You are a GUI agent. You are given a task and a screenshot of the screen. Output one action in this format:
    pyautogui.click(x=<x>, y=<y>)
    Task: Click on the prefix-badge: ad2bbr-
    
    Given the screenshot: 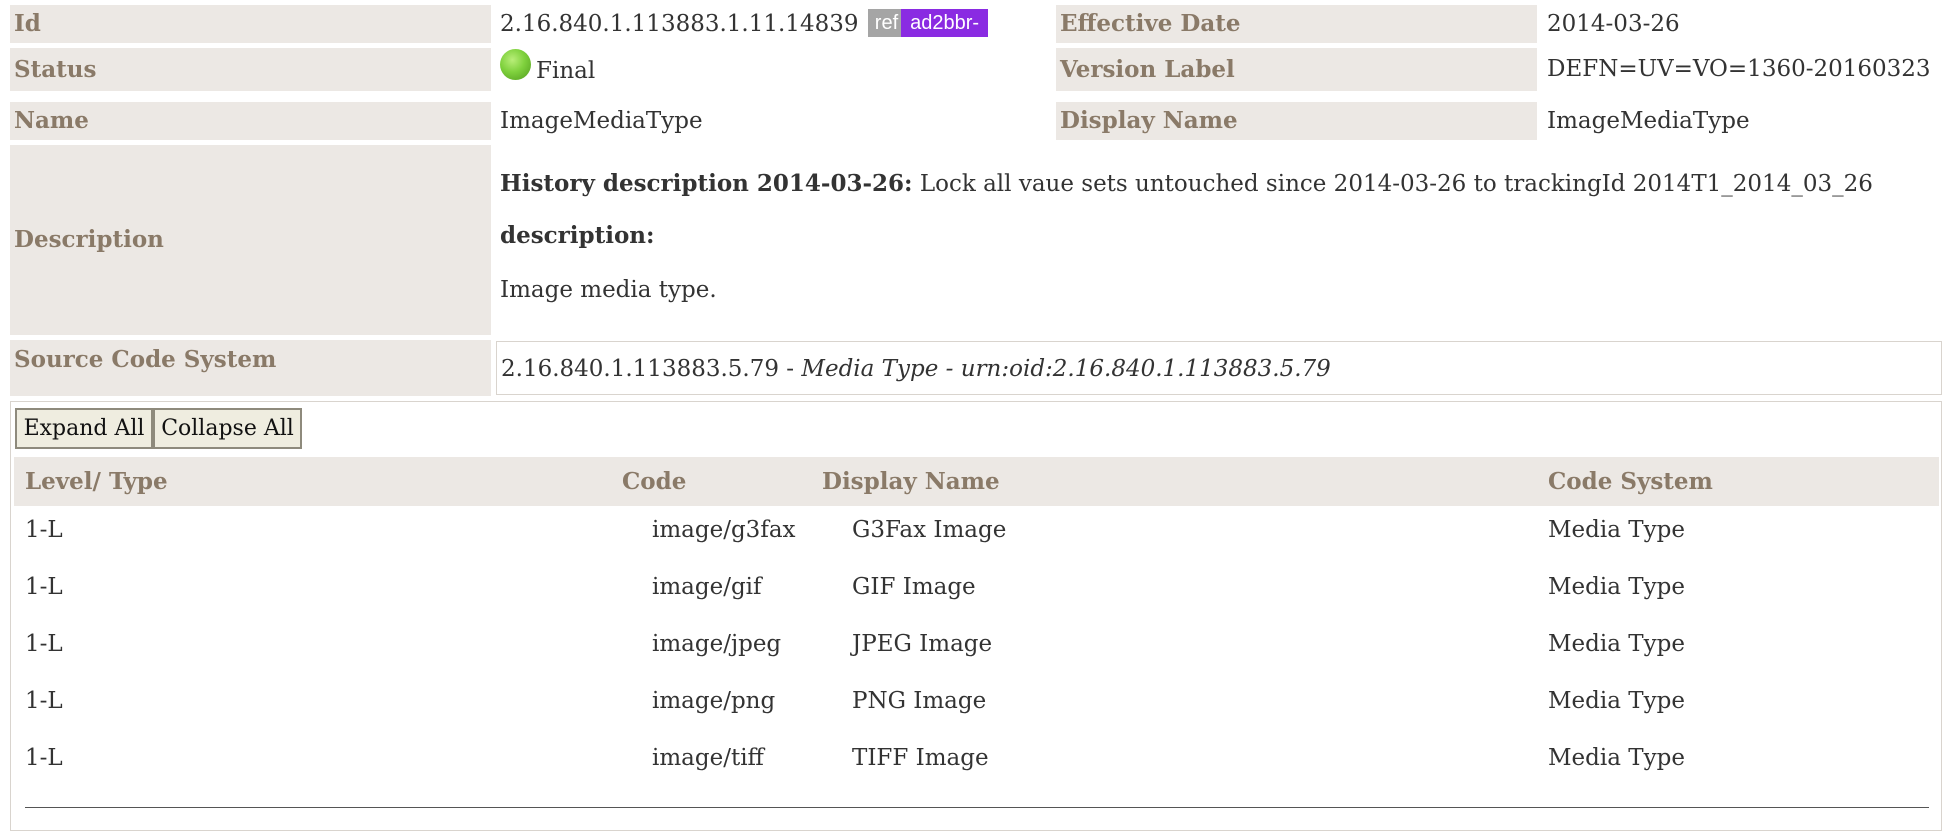 What is the action you would take?
    pyautogui.click(x=945, y=23)
    